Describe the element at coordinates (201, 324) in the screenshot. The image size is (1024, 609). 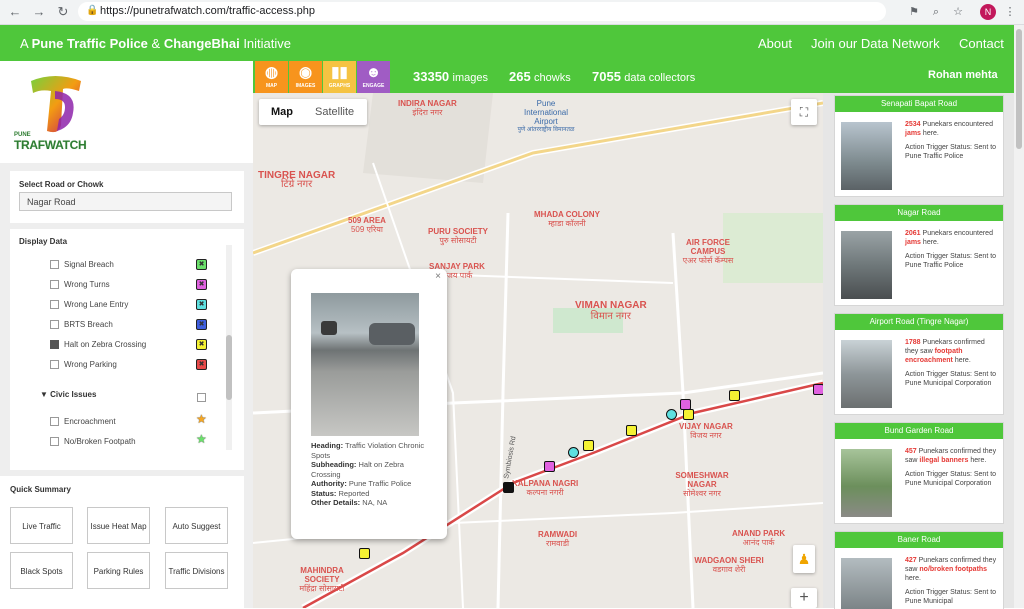
I see `brts-marker-icon: ✖` at that location.